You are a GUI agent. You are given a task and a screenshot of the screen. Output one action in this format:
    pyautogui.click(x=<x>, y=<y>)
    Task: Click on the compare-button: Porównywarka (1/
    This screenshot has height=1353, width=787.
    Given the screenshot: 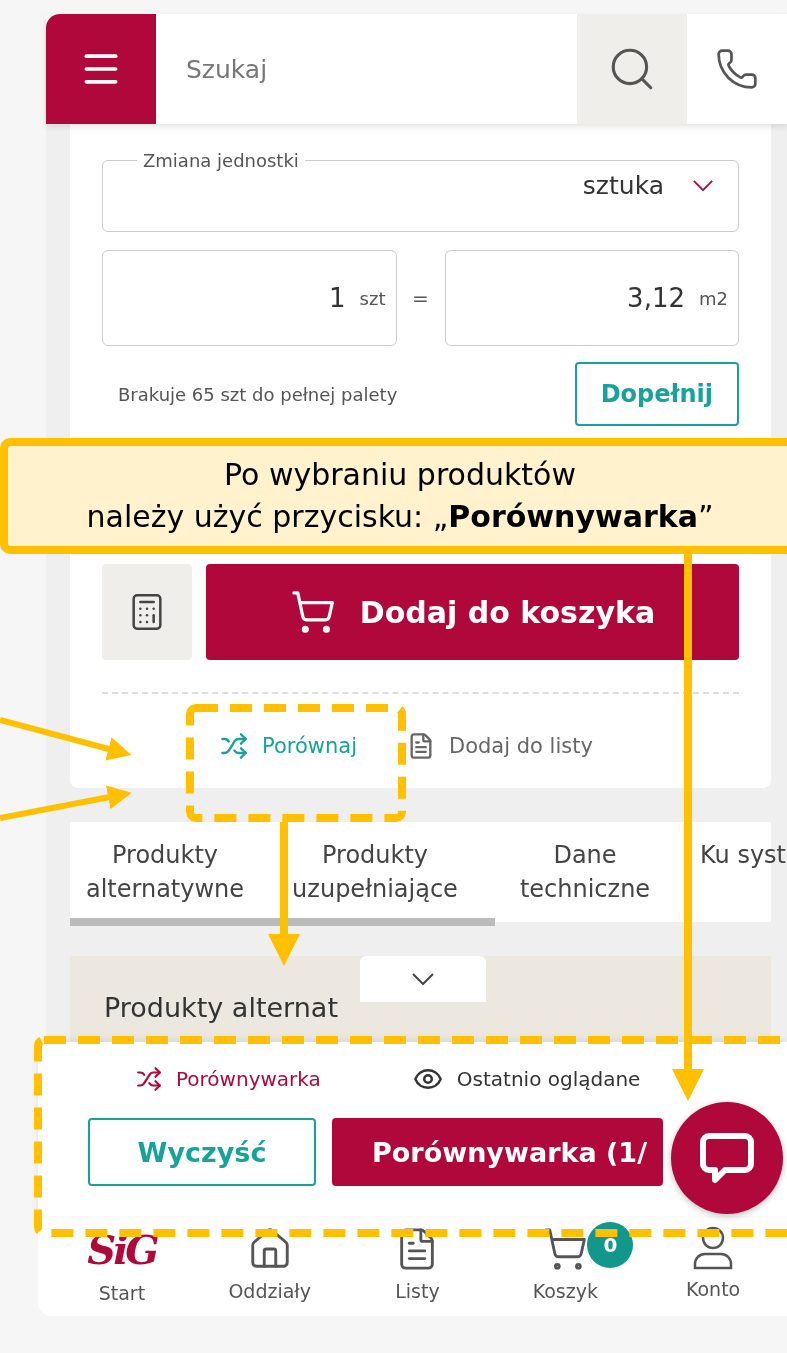 What is the action you would take?
    pyautogui.click(x=497, y=1152)
    